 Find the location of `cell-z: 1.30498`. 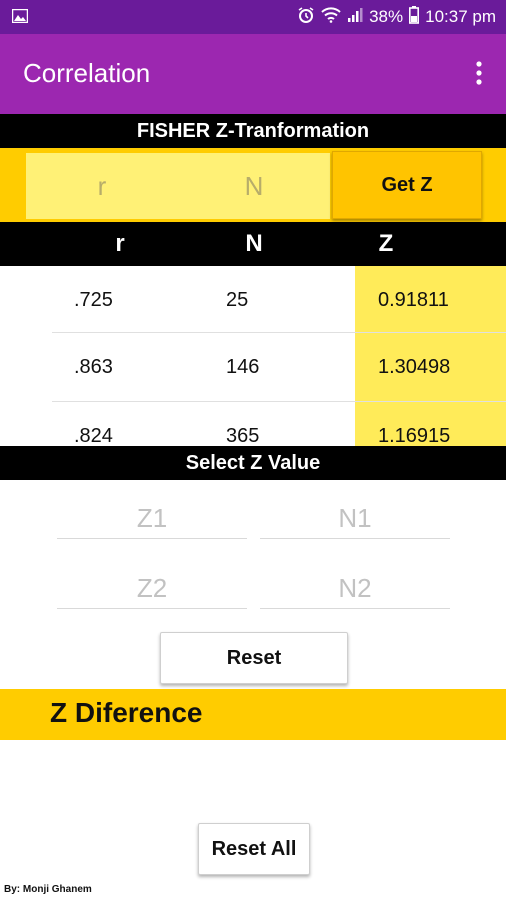

cell-z: 1.30498 is located at coordinates (414, 367).